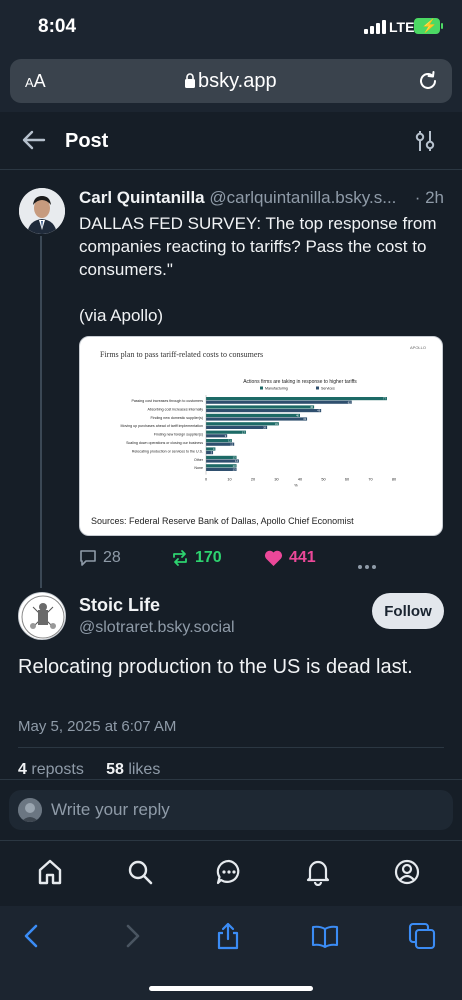  I want to click on x-tick-label: 40, so click(300, 480).